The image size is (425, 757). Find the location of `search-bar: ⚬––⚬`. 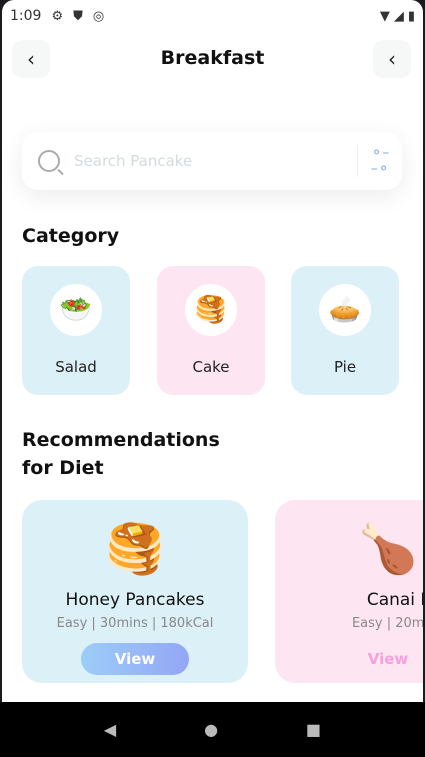

search-bar: ⚬––⚬ is located at coordinates (212, 161).